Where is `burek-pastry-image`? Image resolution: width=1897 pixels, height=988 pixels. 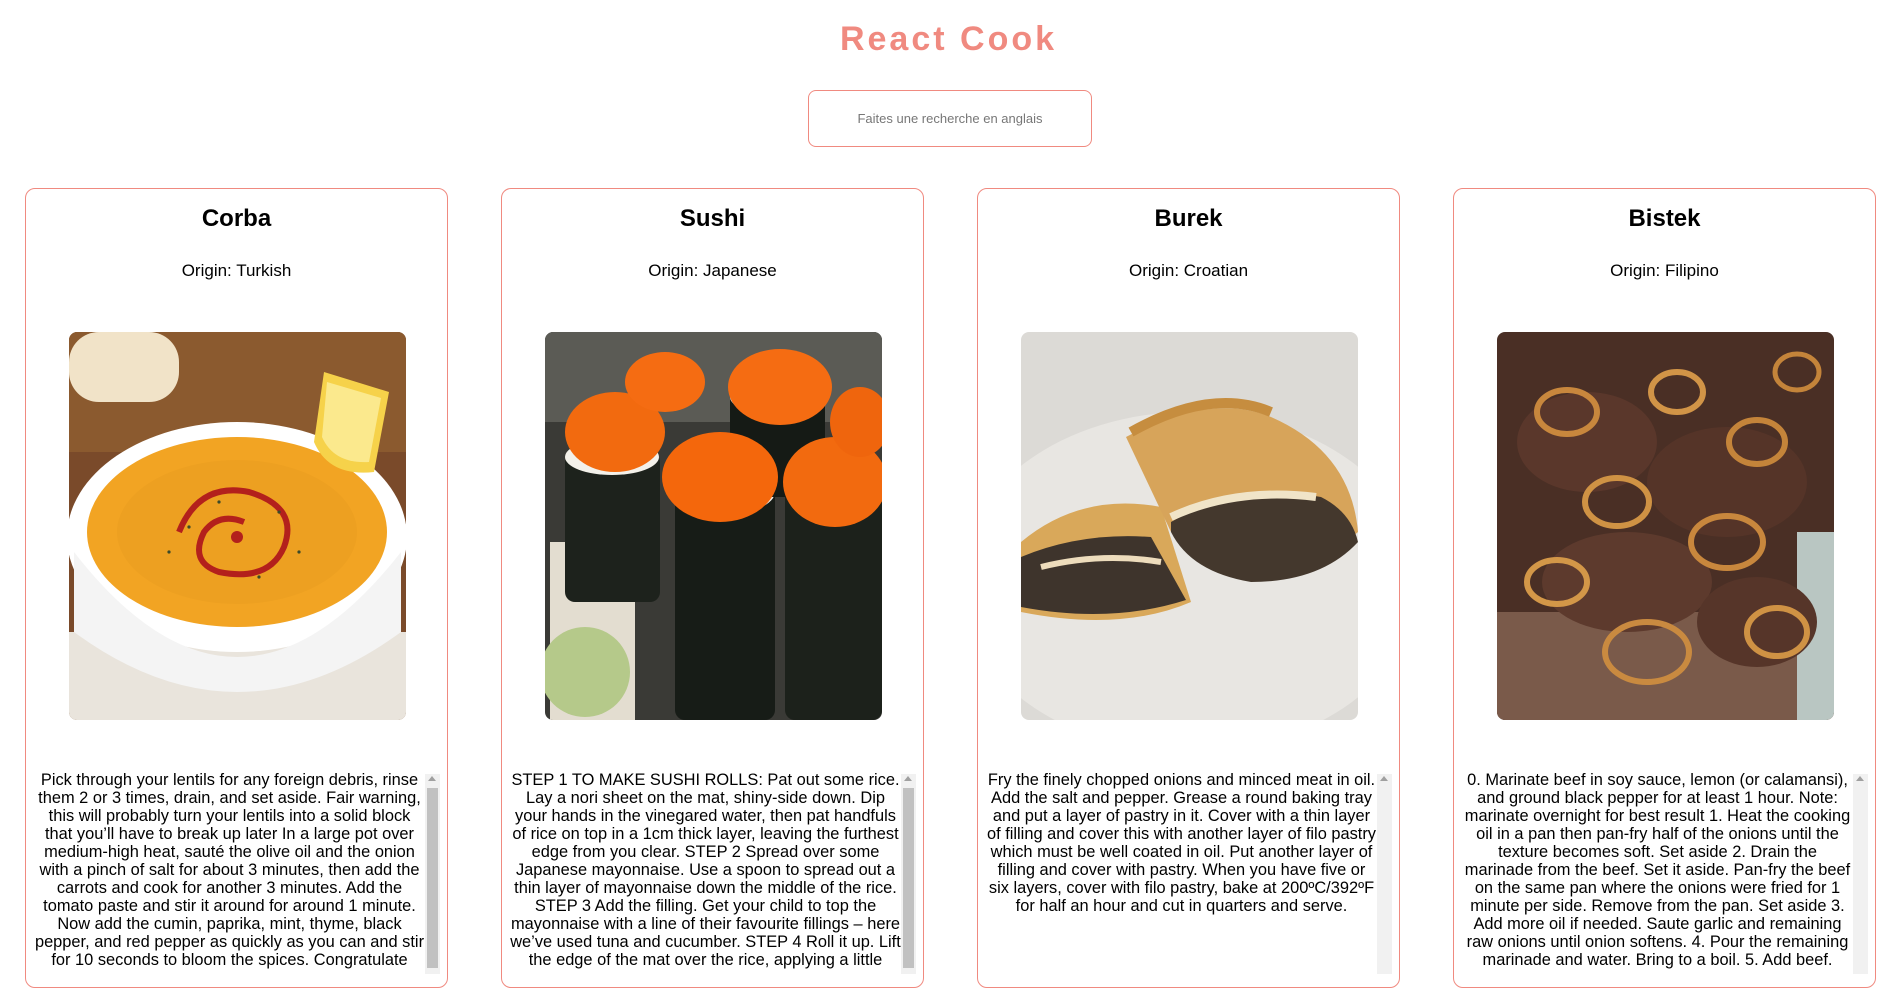 burek-pastry-image is located at coordinates (1189, 526).